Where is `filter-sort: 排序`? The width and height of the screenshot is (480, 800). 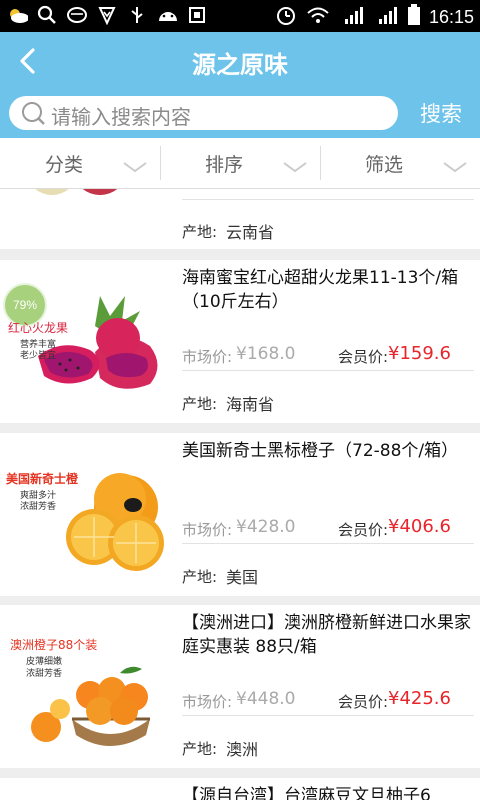
filter-sort: 排序 is located at coordinates (240, 163).